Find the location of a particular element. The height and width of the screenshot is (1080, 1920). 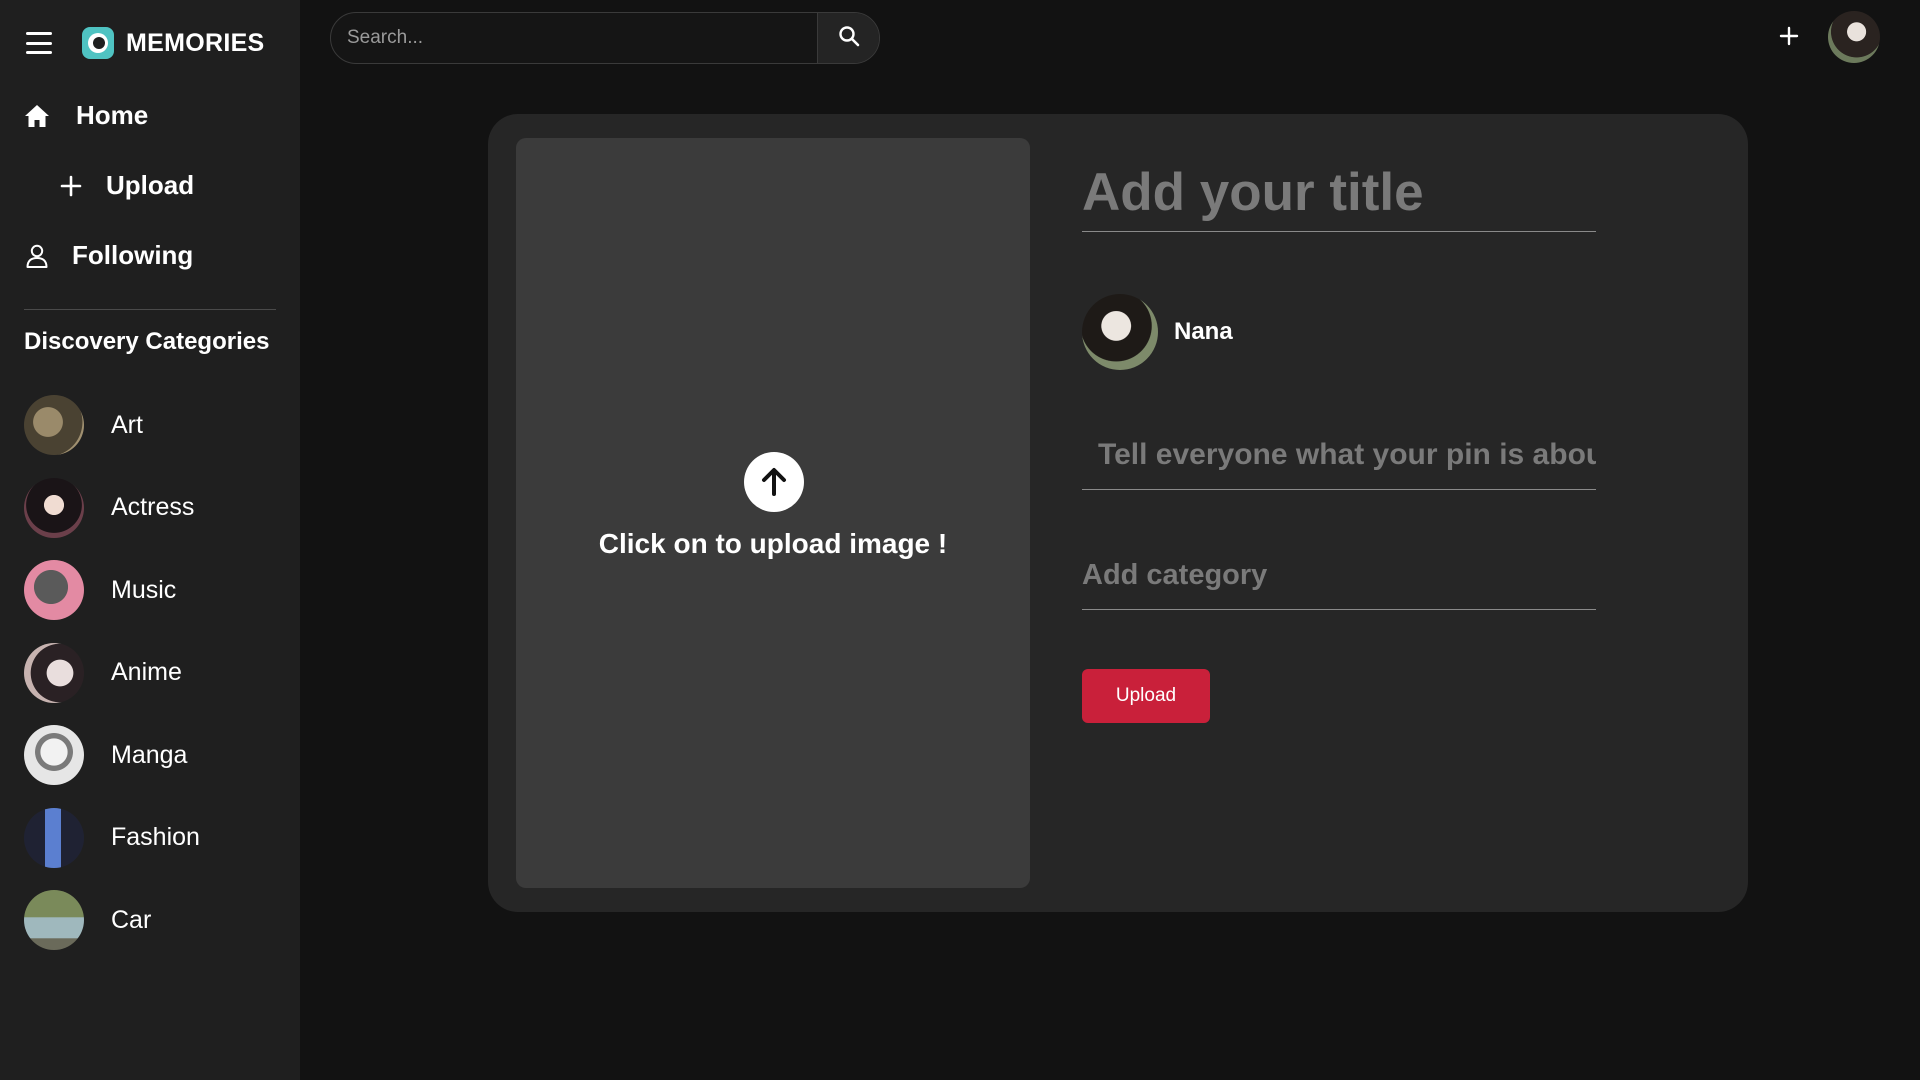

logo-icon is located at coordinates (98, 43).